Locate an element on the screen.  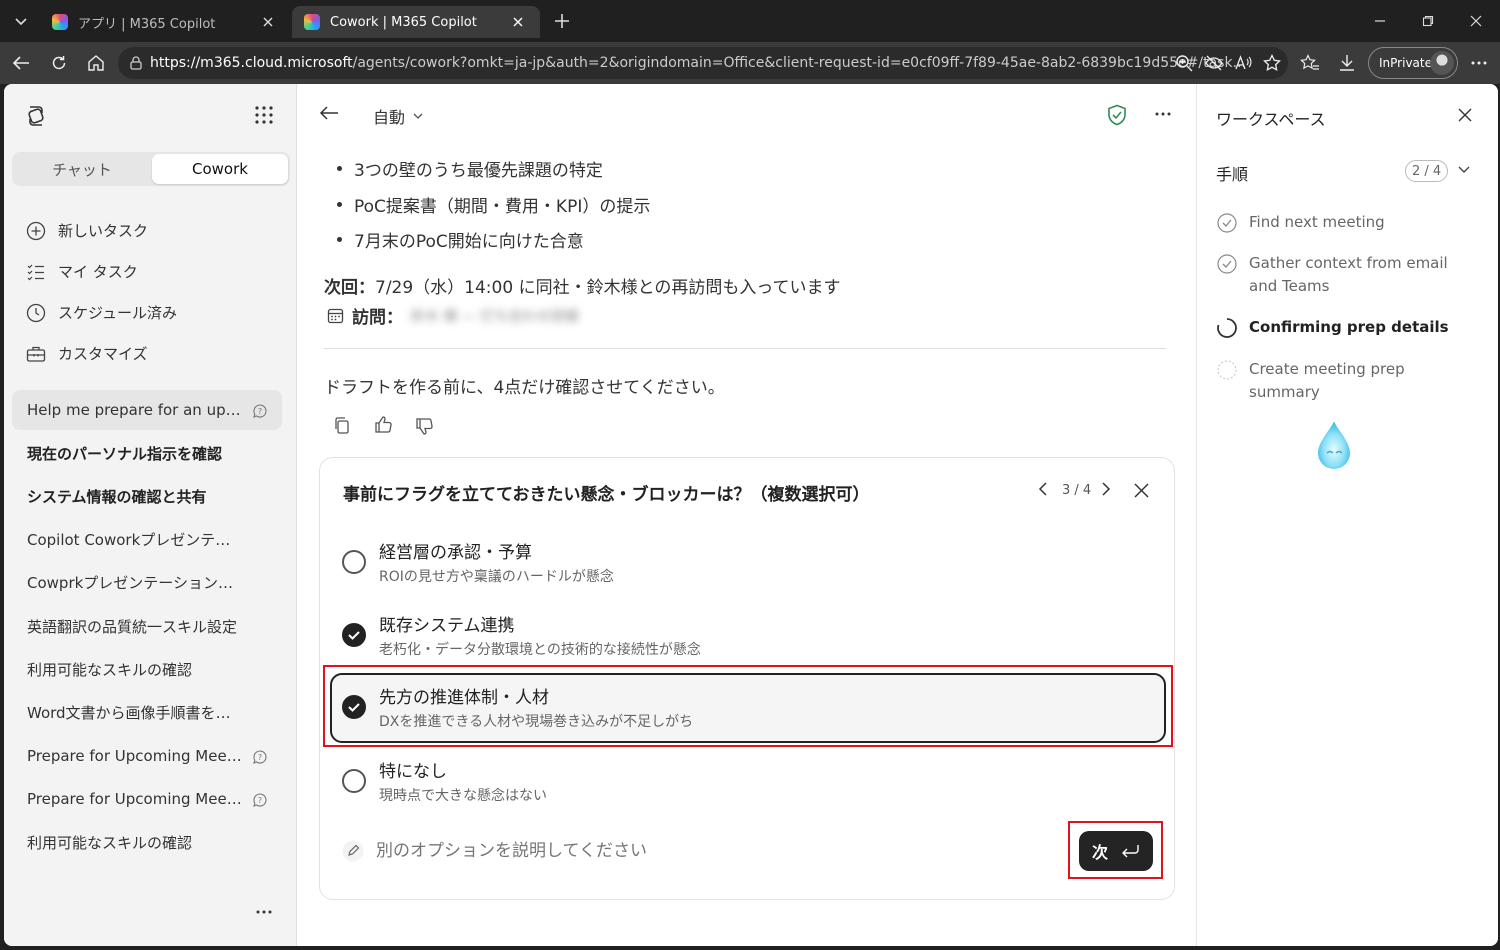
copy-icon is located at coordinates (342, 425).